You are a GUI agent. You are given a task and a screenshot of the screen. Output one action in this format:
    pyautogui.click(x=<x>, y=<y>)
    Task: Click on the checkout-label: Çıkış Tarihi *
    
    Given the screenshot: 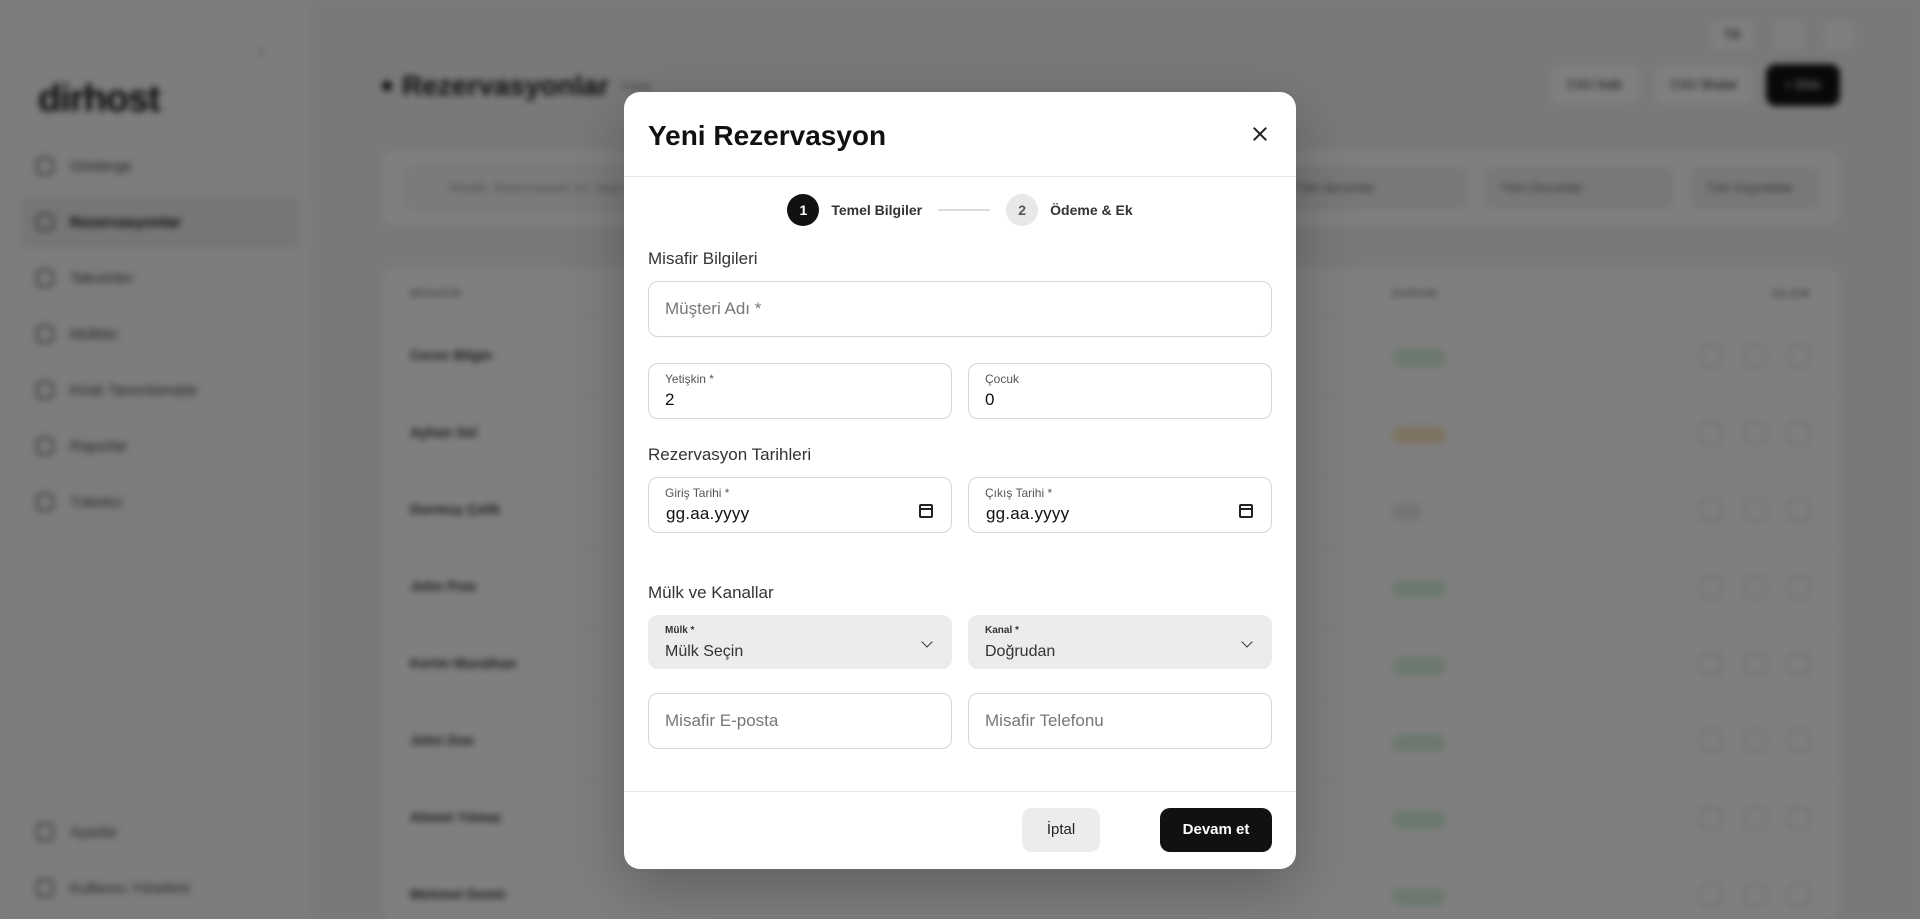 What is the action you would take?
    pyautogui.click(x=1019, y=493)
    